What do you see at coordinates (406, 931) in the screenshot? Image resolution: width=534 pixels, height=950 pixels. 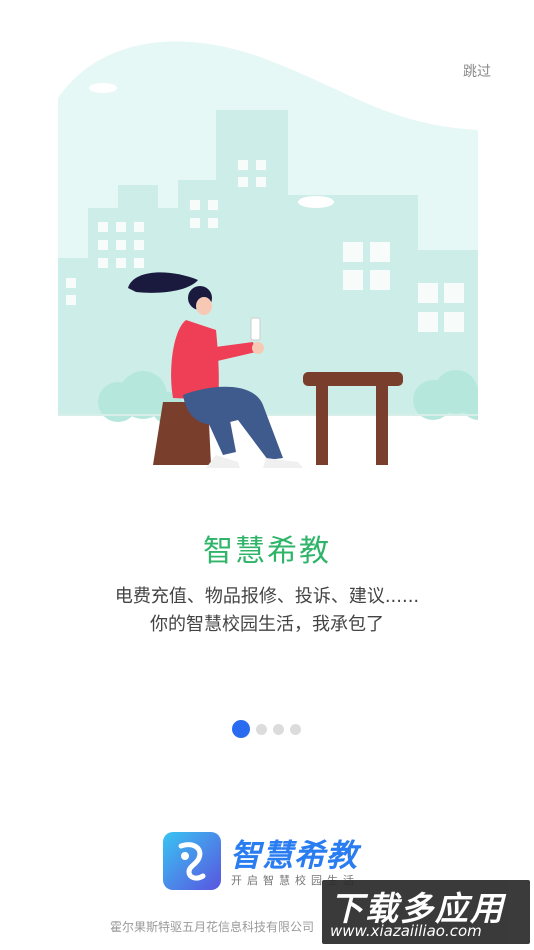 I see `watermark-url: www.xiazaiiliao.com` at bounding box center [406, 931].